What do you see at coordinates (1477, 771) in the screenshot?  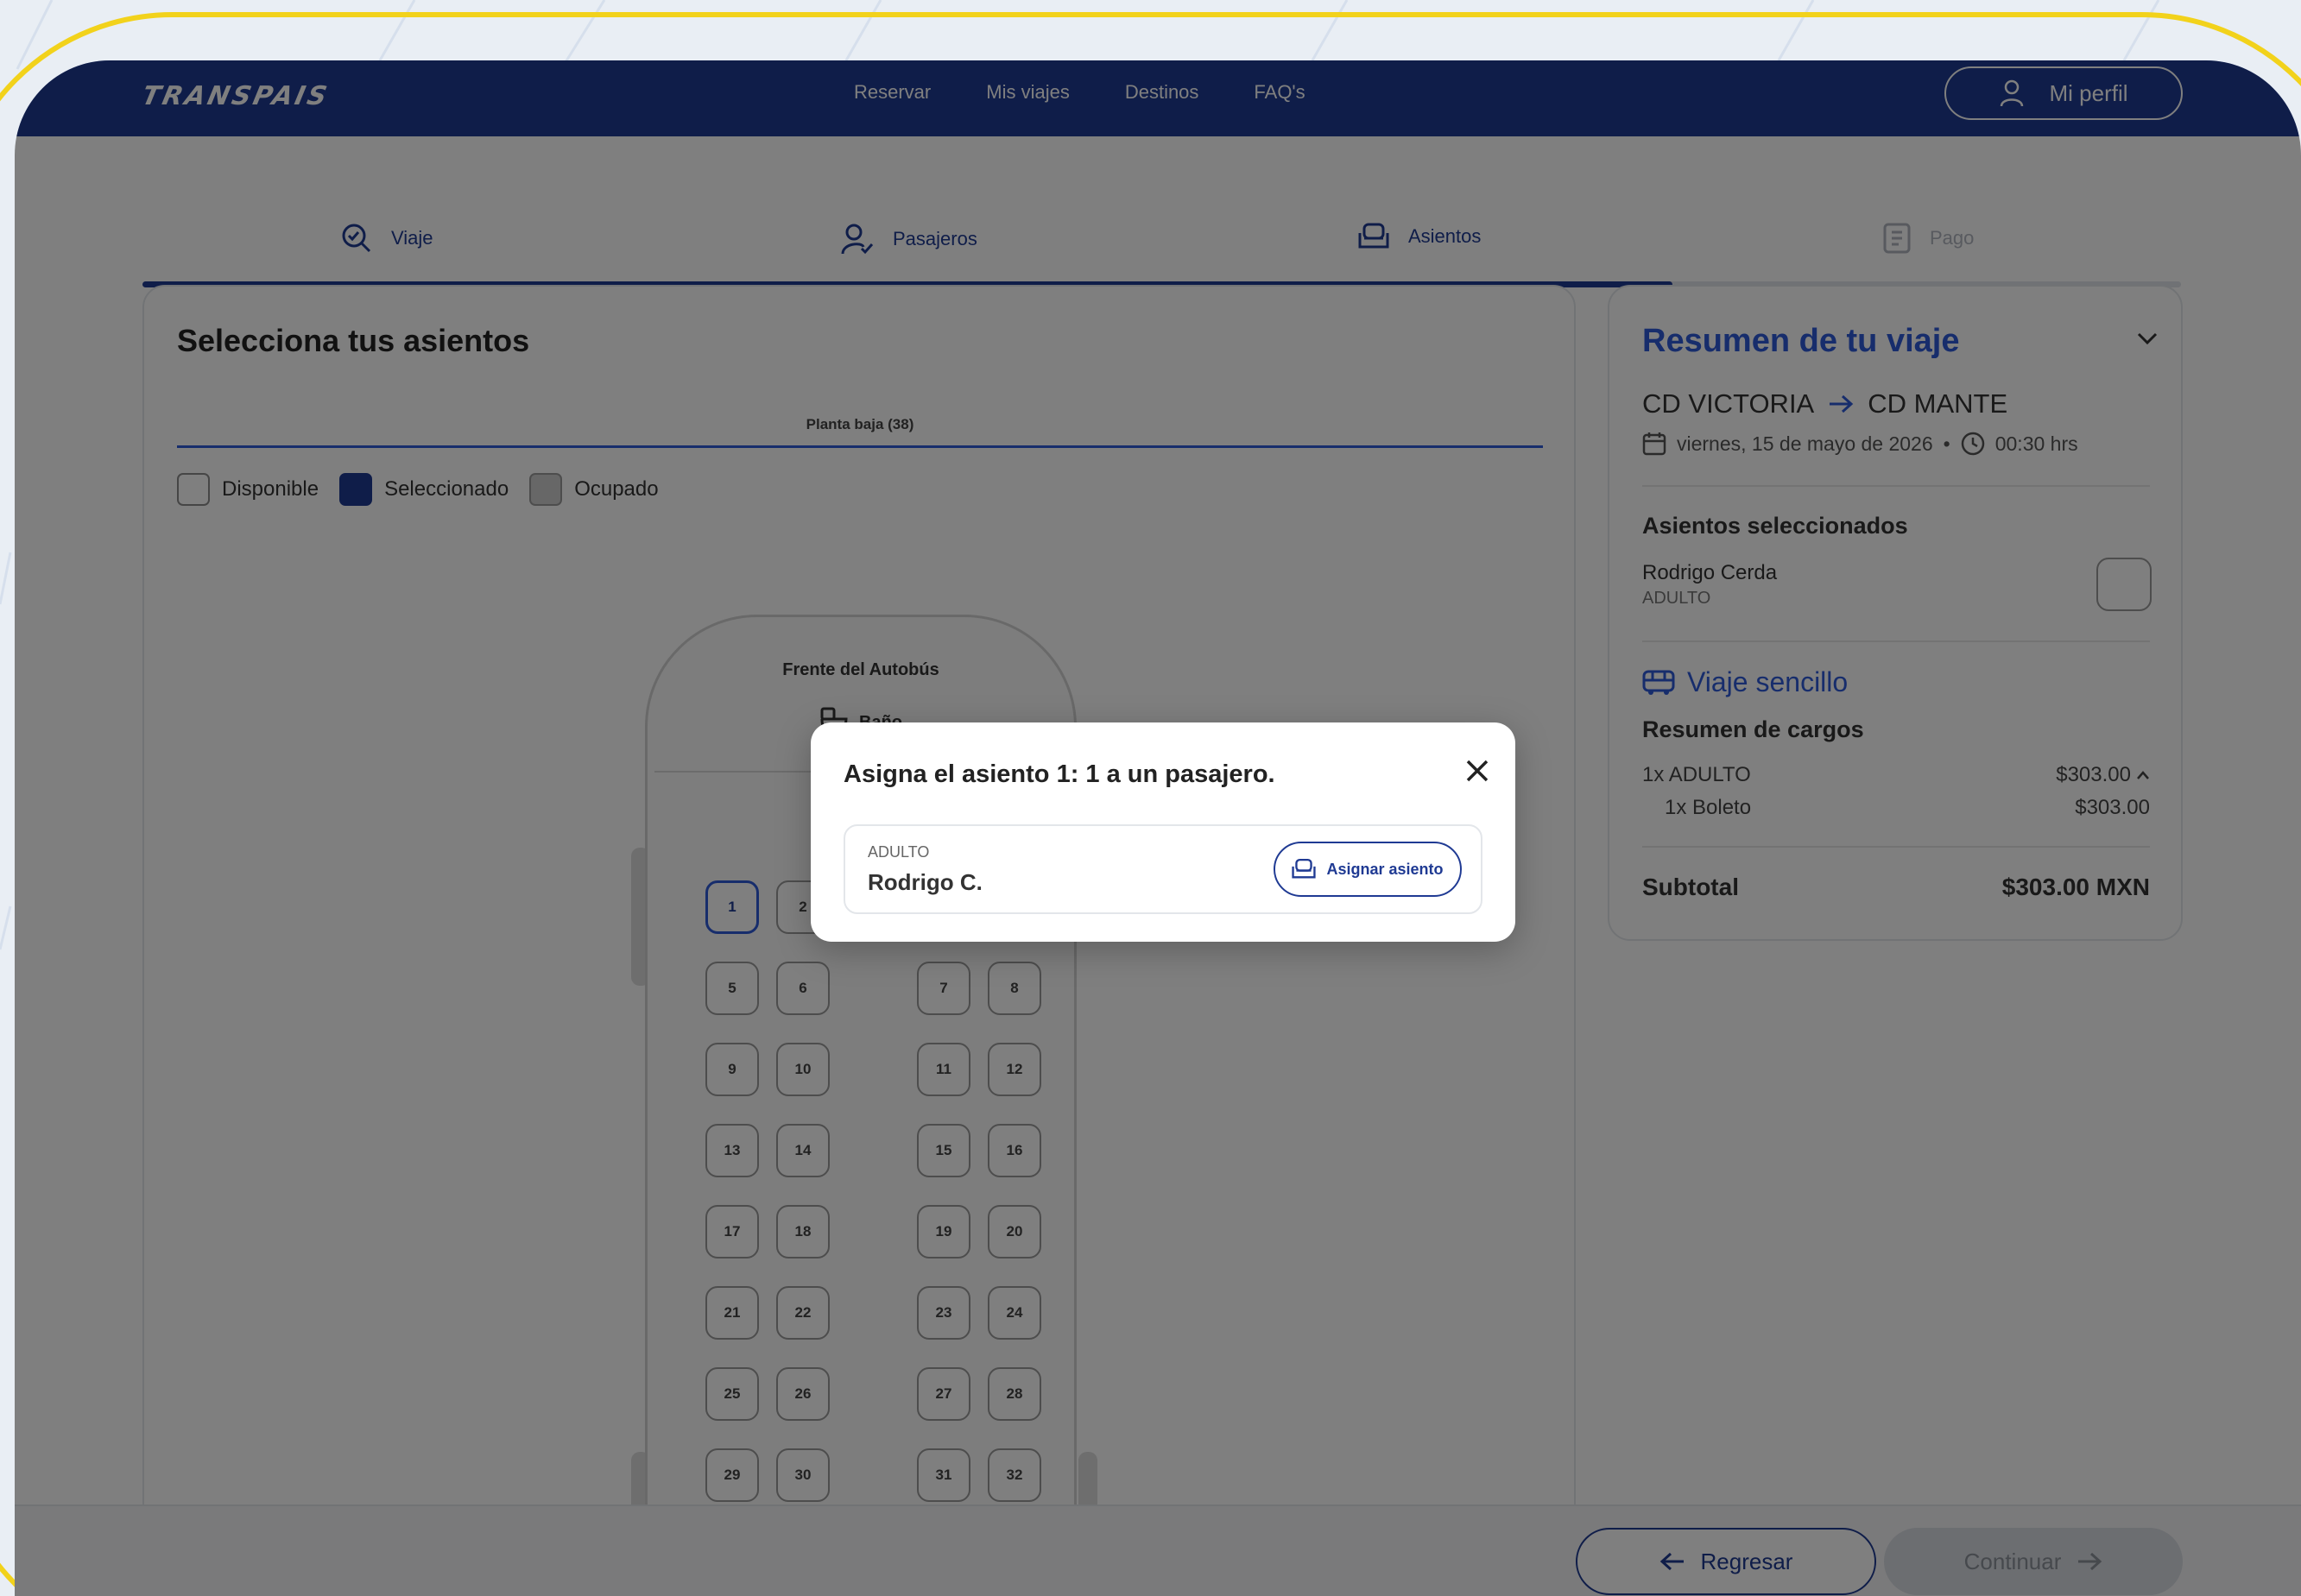 I see `close-icon` at bounding box center [1477, 771].